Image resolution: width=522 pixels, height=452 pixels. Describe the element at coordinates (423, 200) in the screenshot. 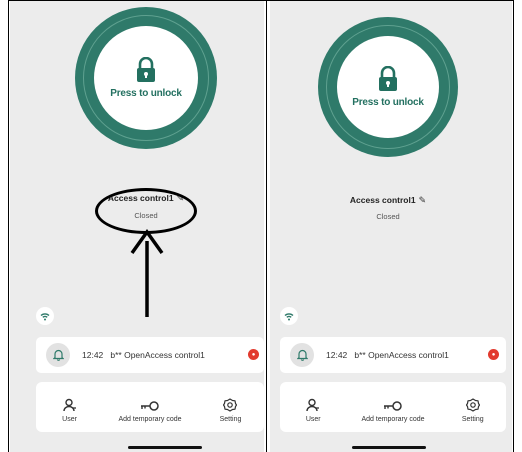

I see `edit-icon: ✎` at that location.